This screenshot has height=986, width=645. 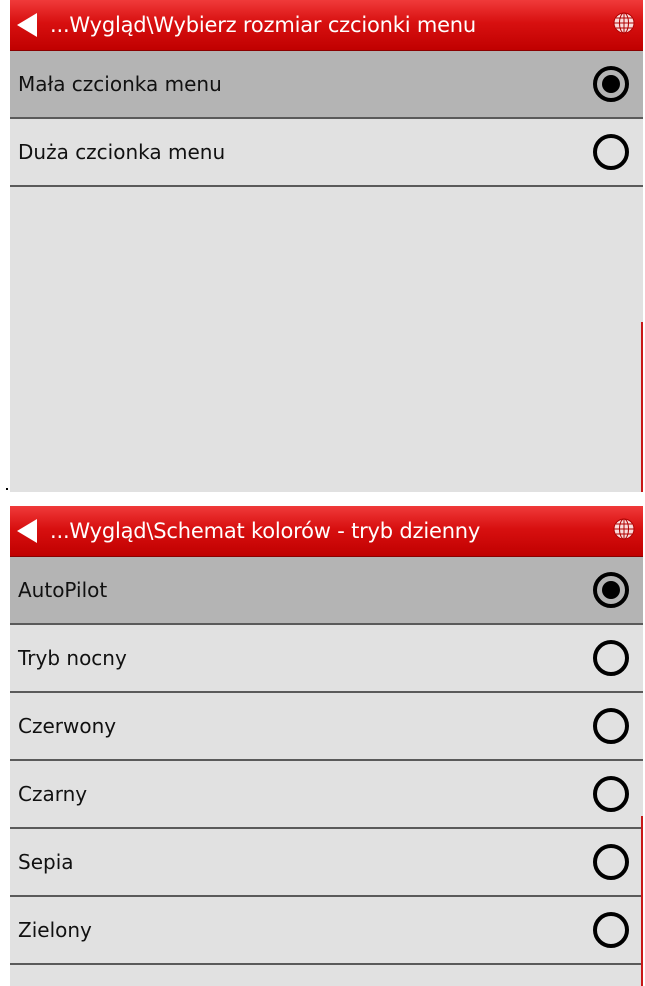 I want to click on page-title: ...Wygląd\Schemat kolorów - tryb dzienny, so click(x=265, y=531).